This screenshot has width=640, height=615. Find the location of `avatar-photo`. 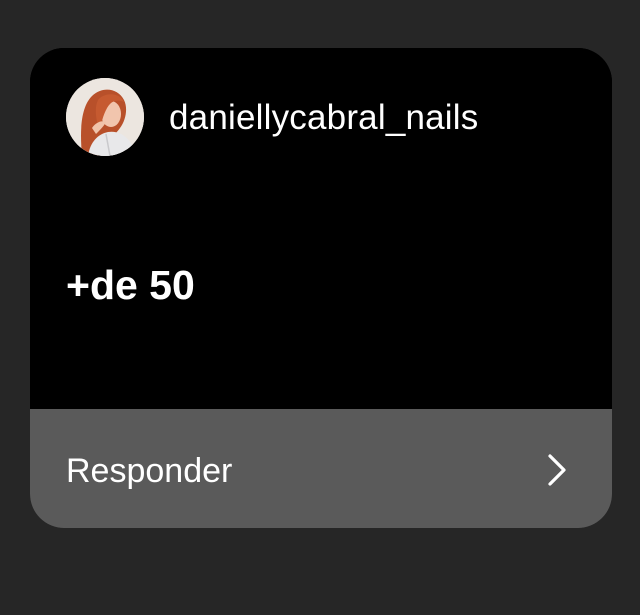

avatar-photo is located at coordinates (105, 117).